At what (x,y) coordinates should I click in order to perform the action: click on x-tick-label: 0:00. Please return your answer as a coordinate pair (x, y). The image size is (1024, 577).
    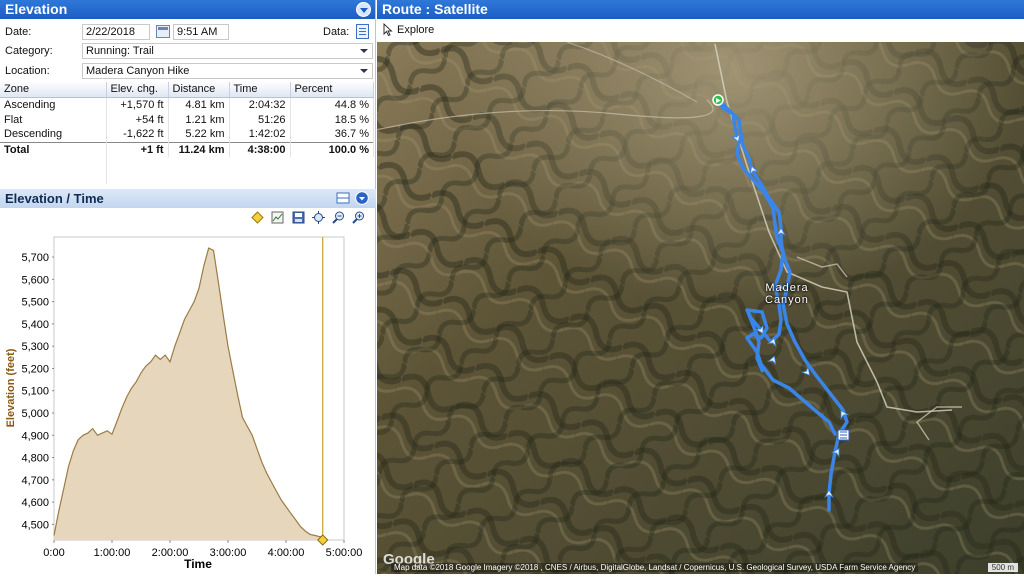
    Looking at the image, I should click on (53, 553).